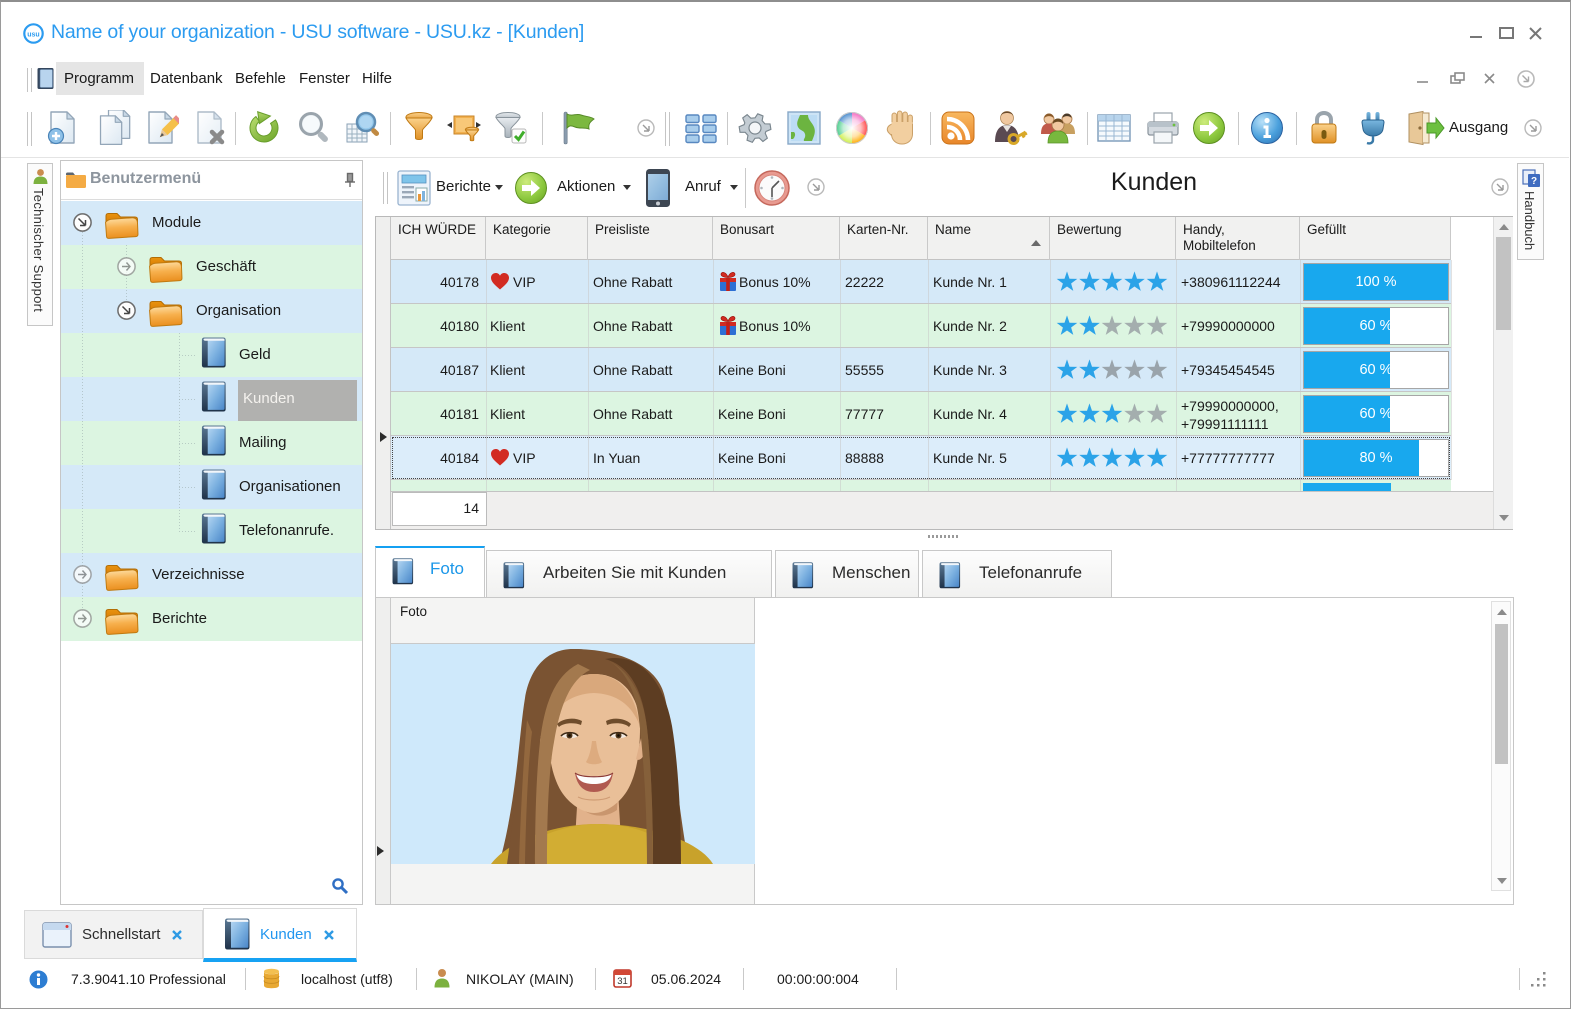 The width and height of the screenshot is (1571, 1009). Describe the element at coordinates (622, 981) in the screenshot. I see `svg-text: 31` at that location.